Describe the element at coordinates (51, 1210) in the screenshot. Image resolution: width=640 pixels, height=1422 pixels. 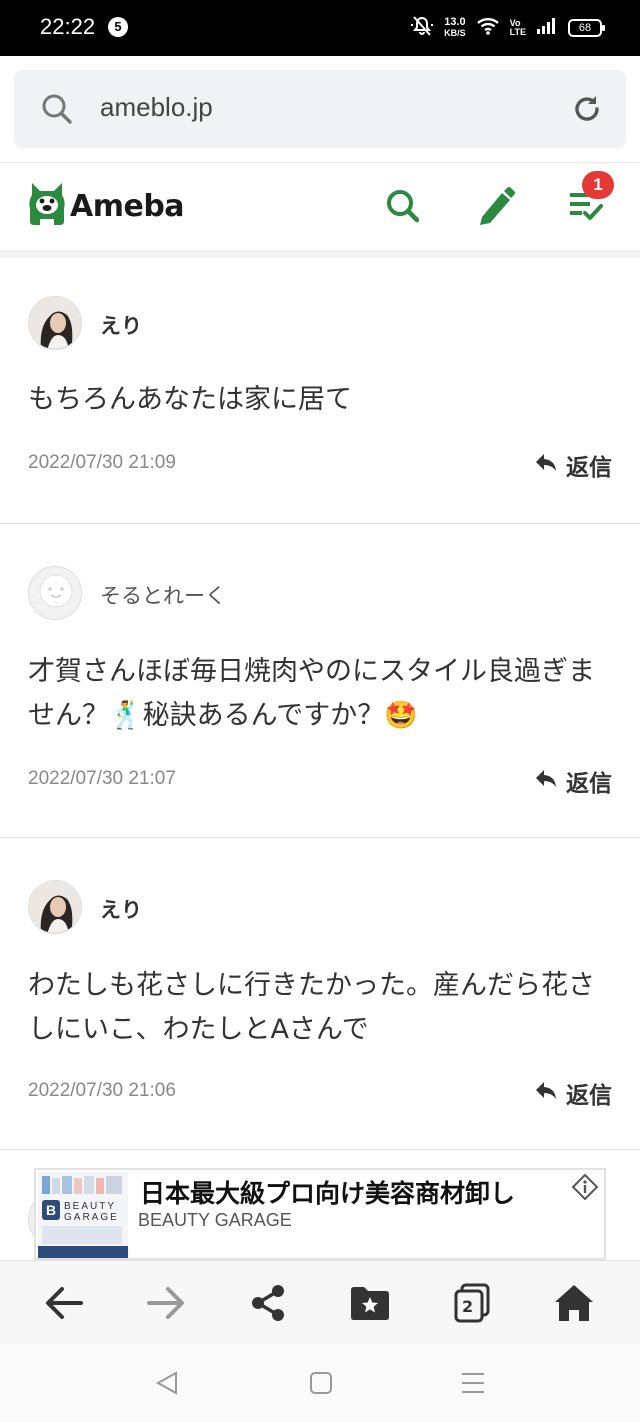
I see `svg-text: B` at that location.